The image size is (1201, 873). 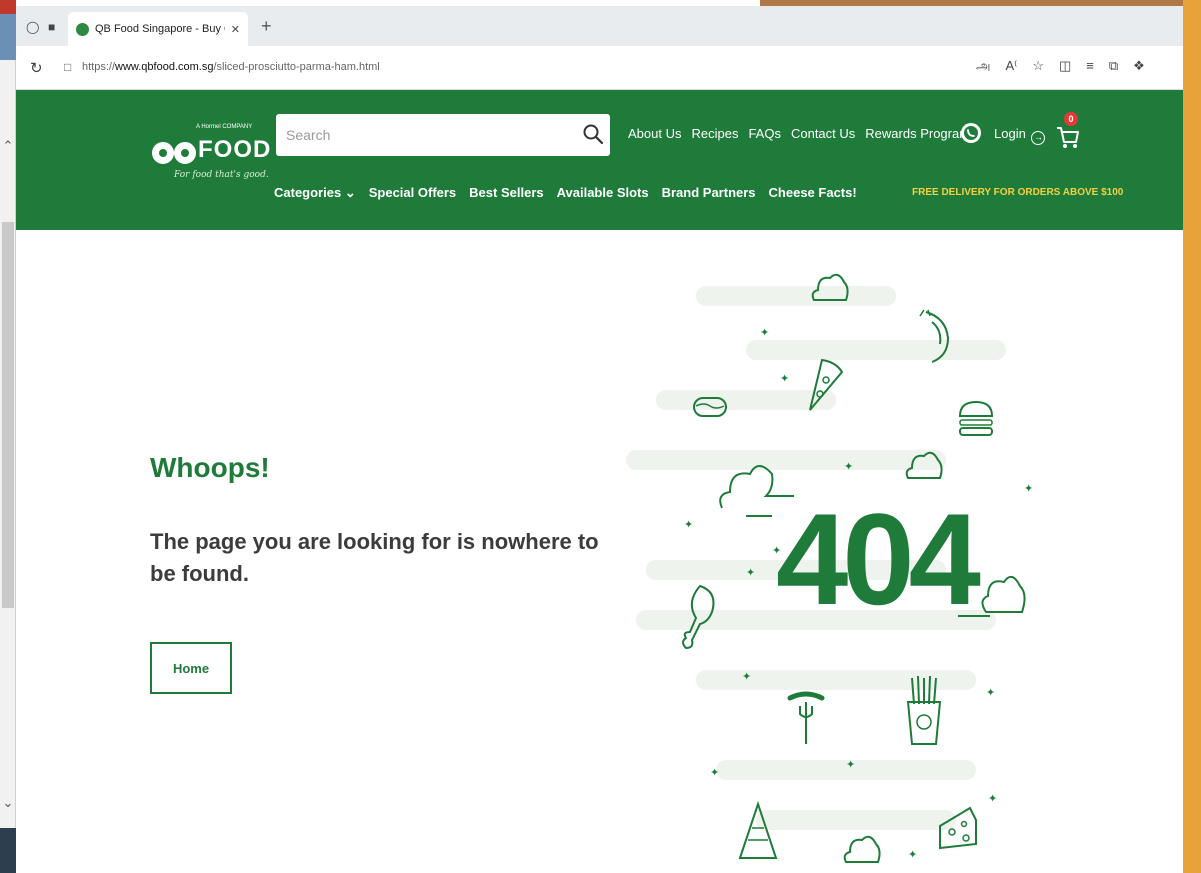 What do you see at coordinates (806, 717) in the screenshot?
I see `sausage-fork-icon` at bounding box center [806, 717].